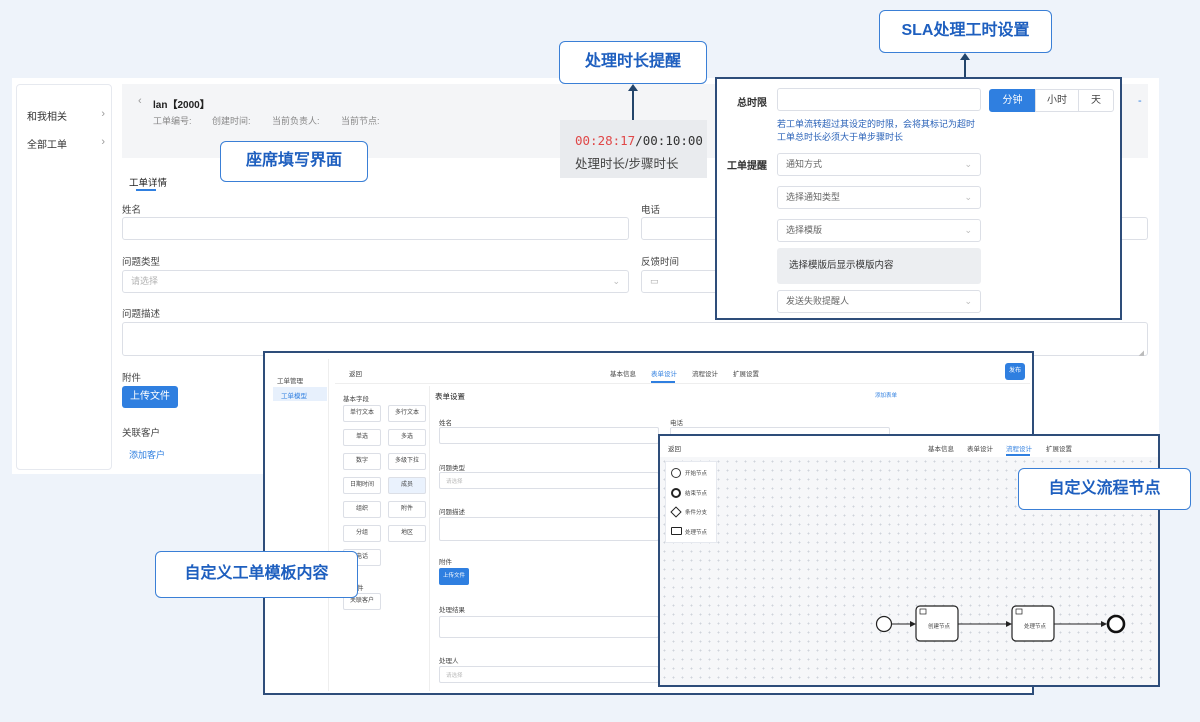 Image resolution: width=1200 pixels, height=722 pixels. What do you see at coordinates (140, 101) in the screenshot?
I see `back-chevron-icon: ‹` at bounding box center [140, 101].